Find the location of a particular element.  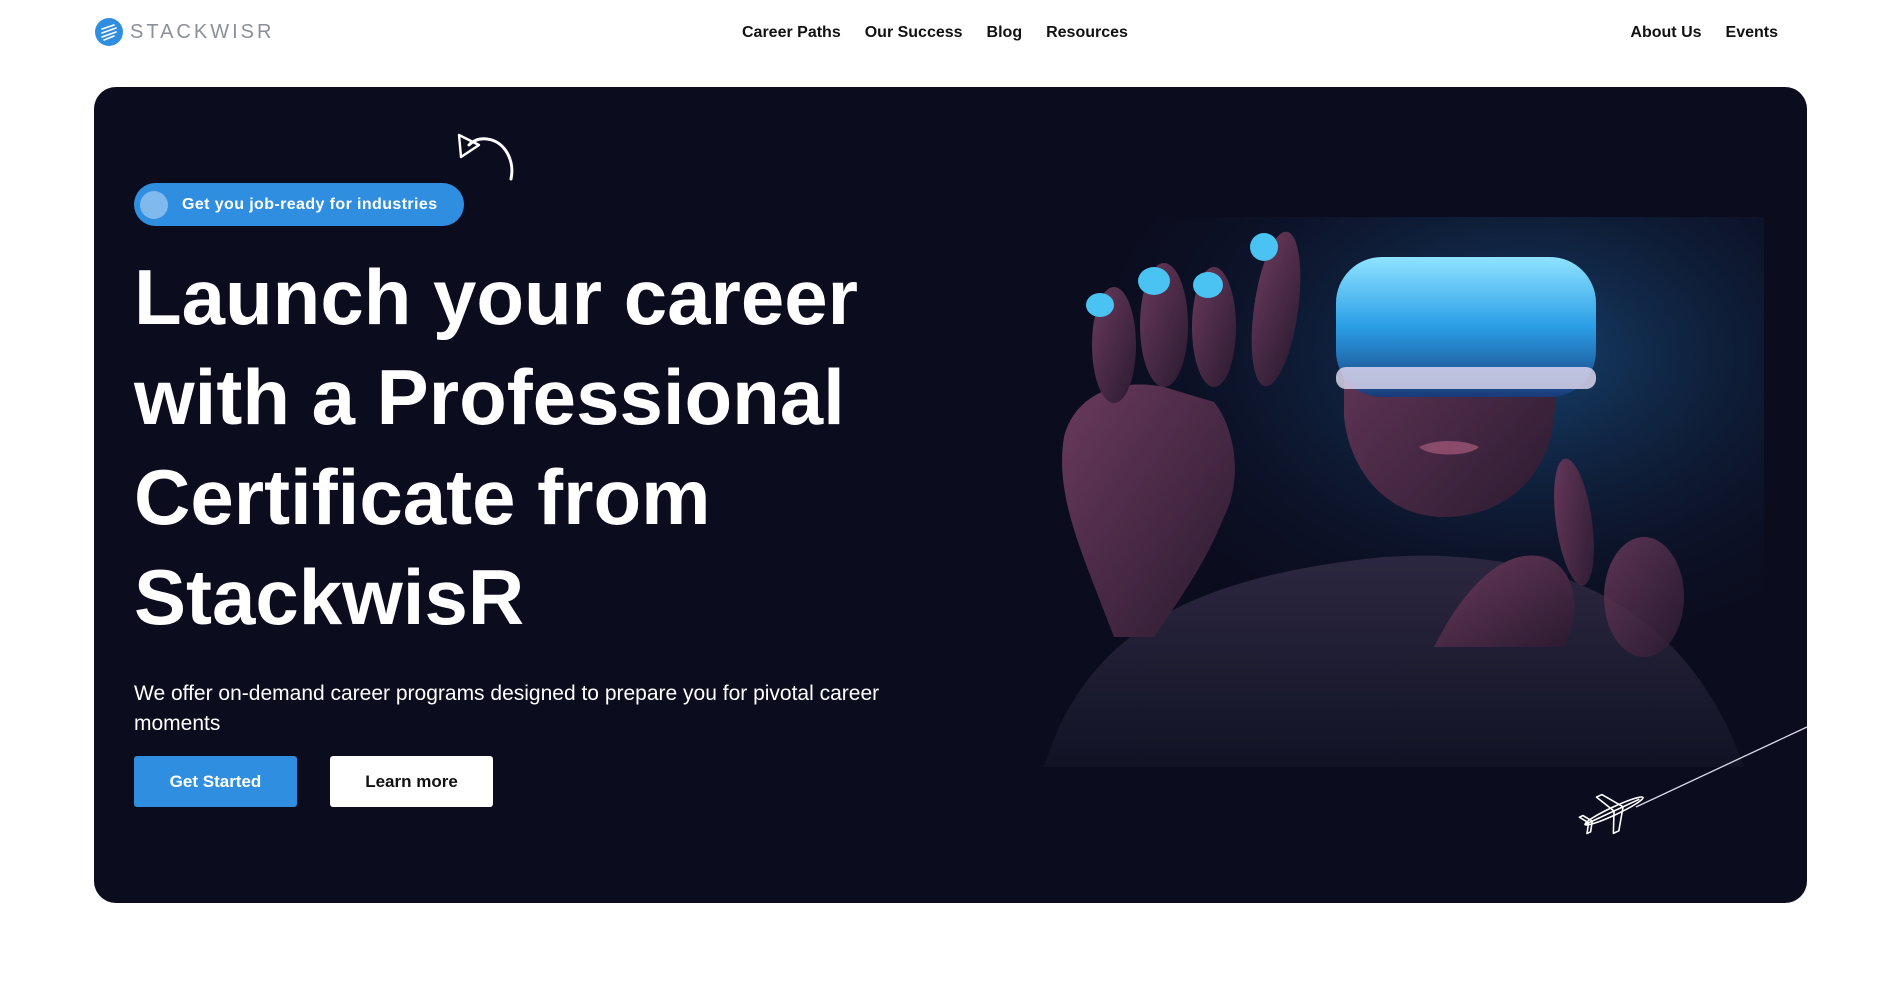

curved-arrow-icon is located at coordinates (485, 157).